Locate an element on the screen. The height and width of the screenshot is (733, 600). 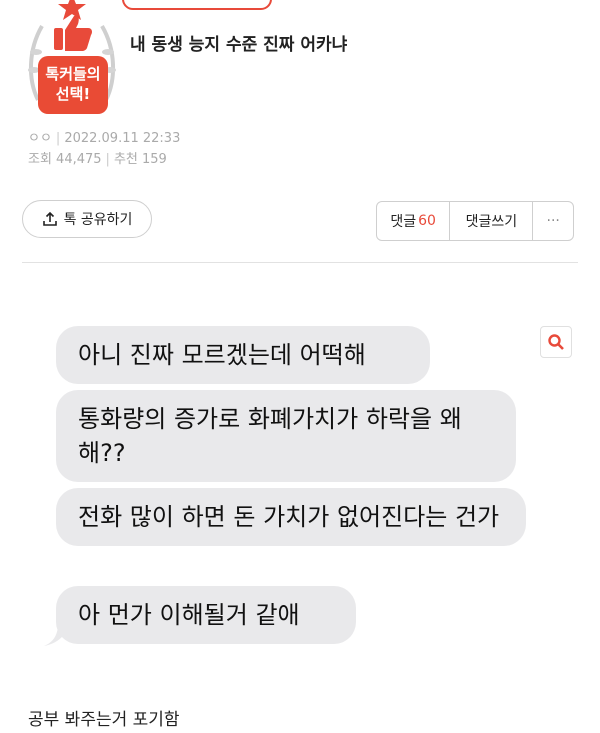
post-date: 2022.09.11 22:33 is located at coordinates (122, 138).